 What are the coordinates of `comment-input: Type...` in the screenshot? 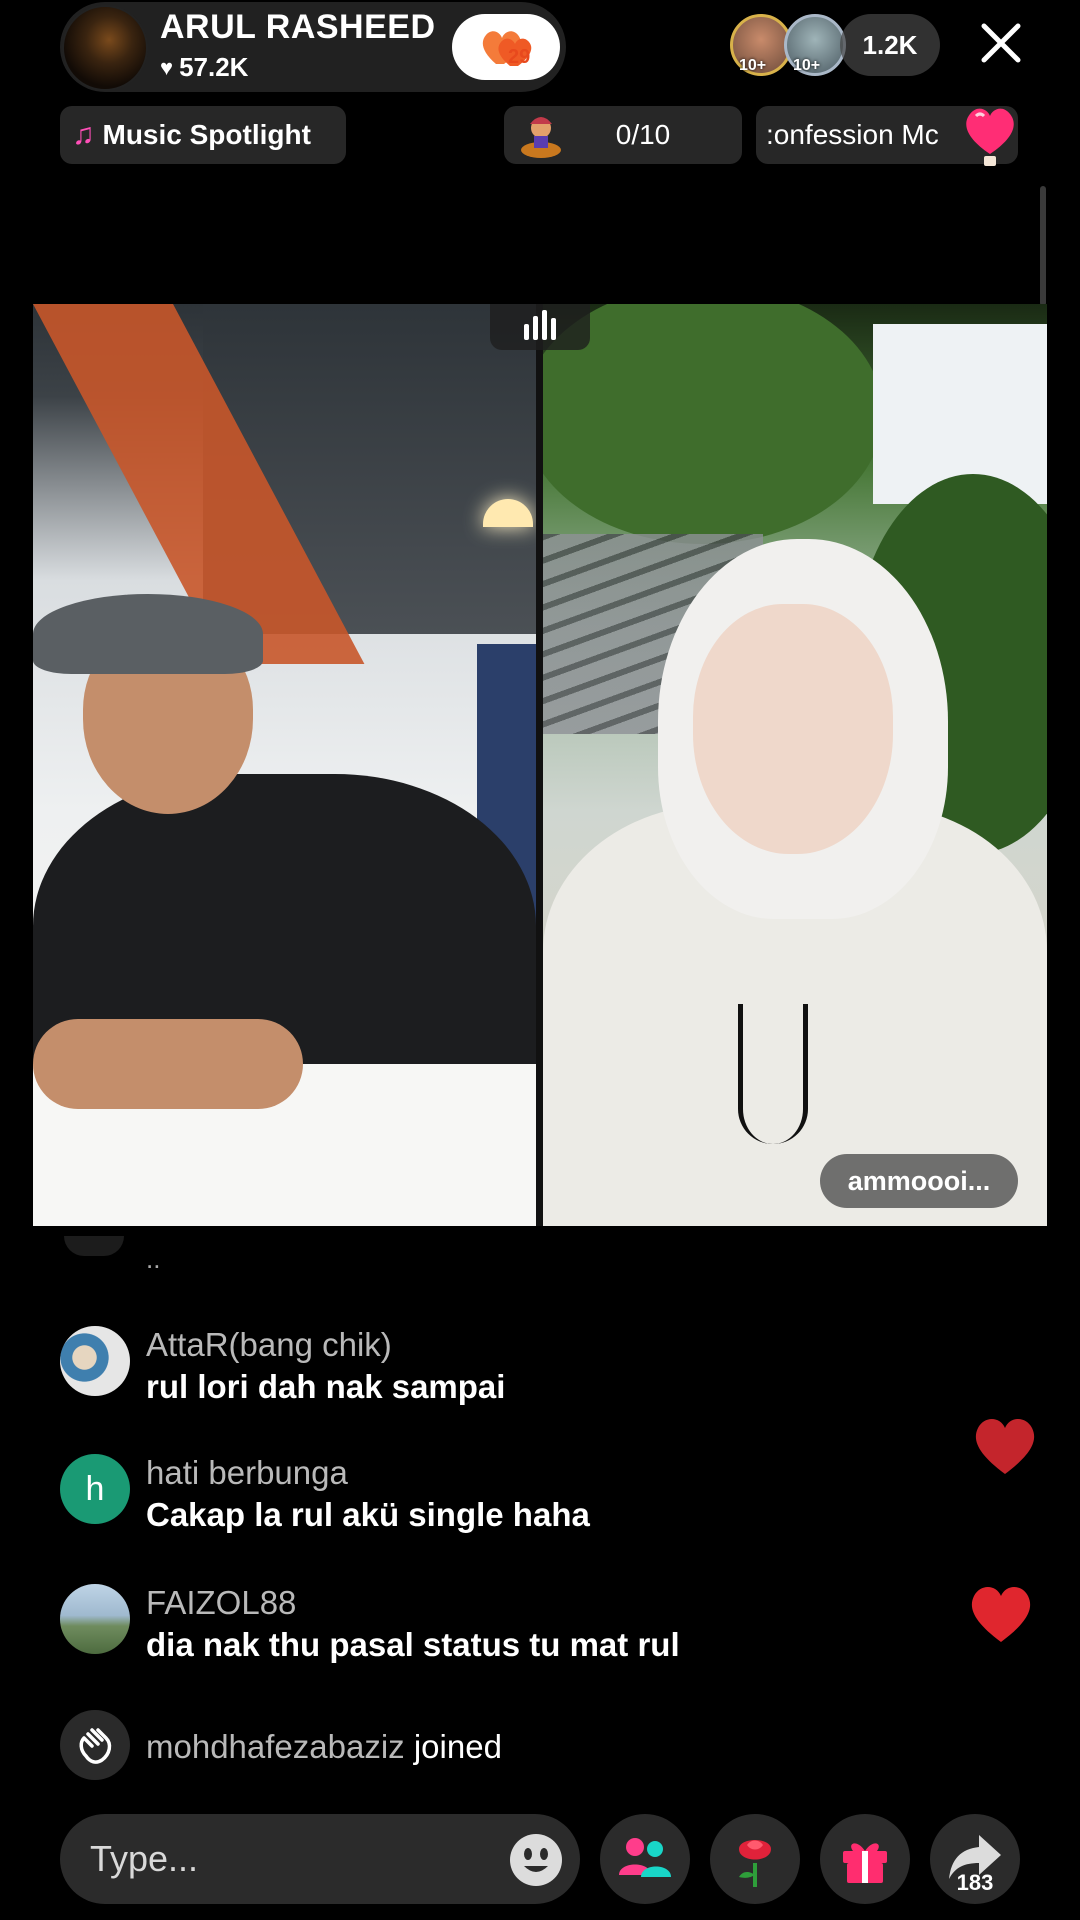 It's located at (320, 1859).